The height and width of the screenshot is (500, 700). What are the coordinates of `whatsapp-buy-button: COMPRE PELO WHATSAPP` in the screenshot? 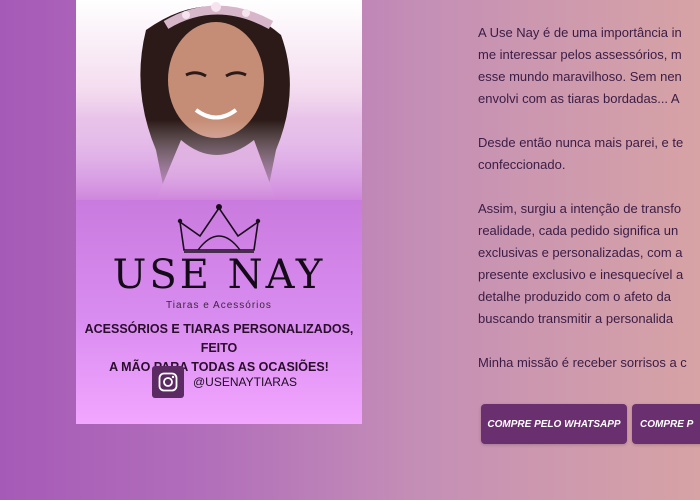 It's located at (554, 424).